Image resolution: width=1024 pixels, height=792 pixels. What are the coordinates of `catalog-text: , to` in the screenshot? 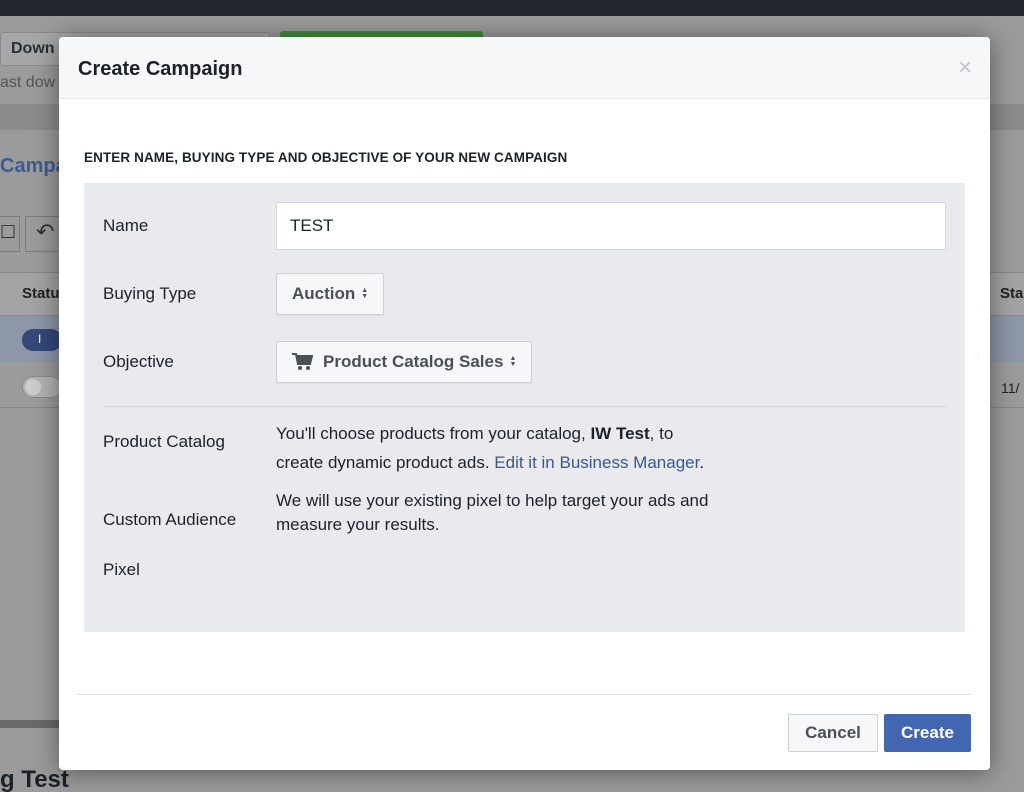 It's located at (661, 433).